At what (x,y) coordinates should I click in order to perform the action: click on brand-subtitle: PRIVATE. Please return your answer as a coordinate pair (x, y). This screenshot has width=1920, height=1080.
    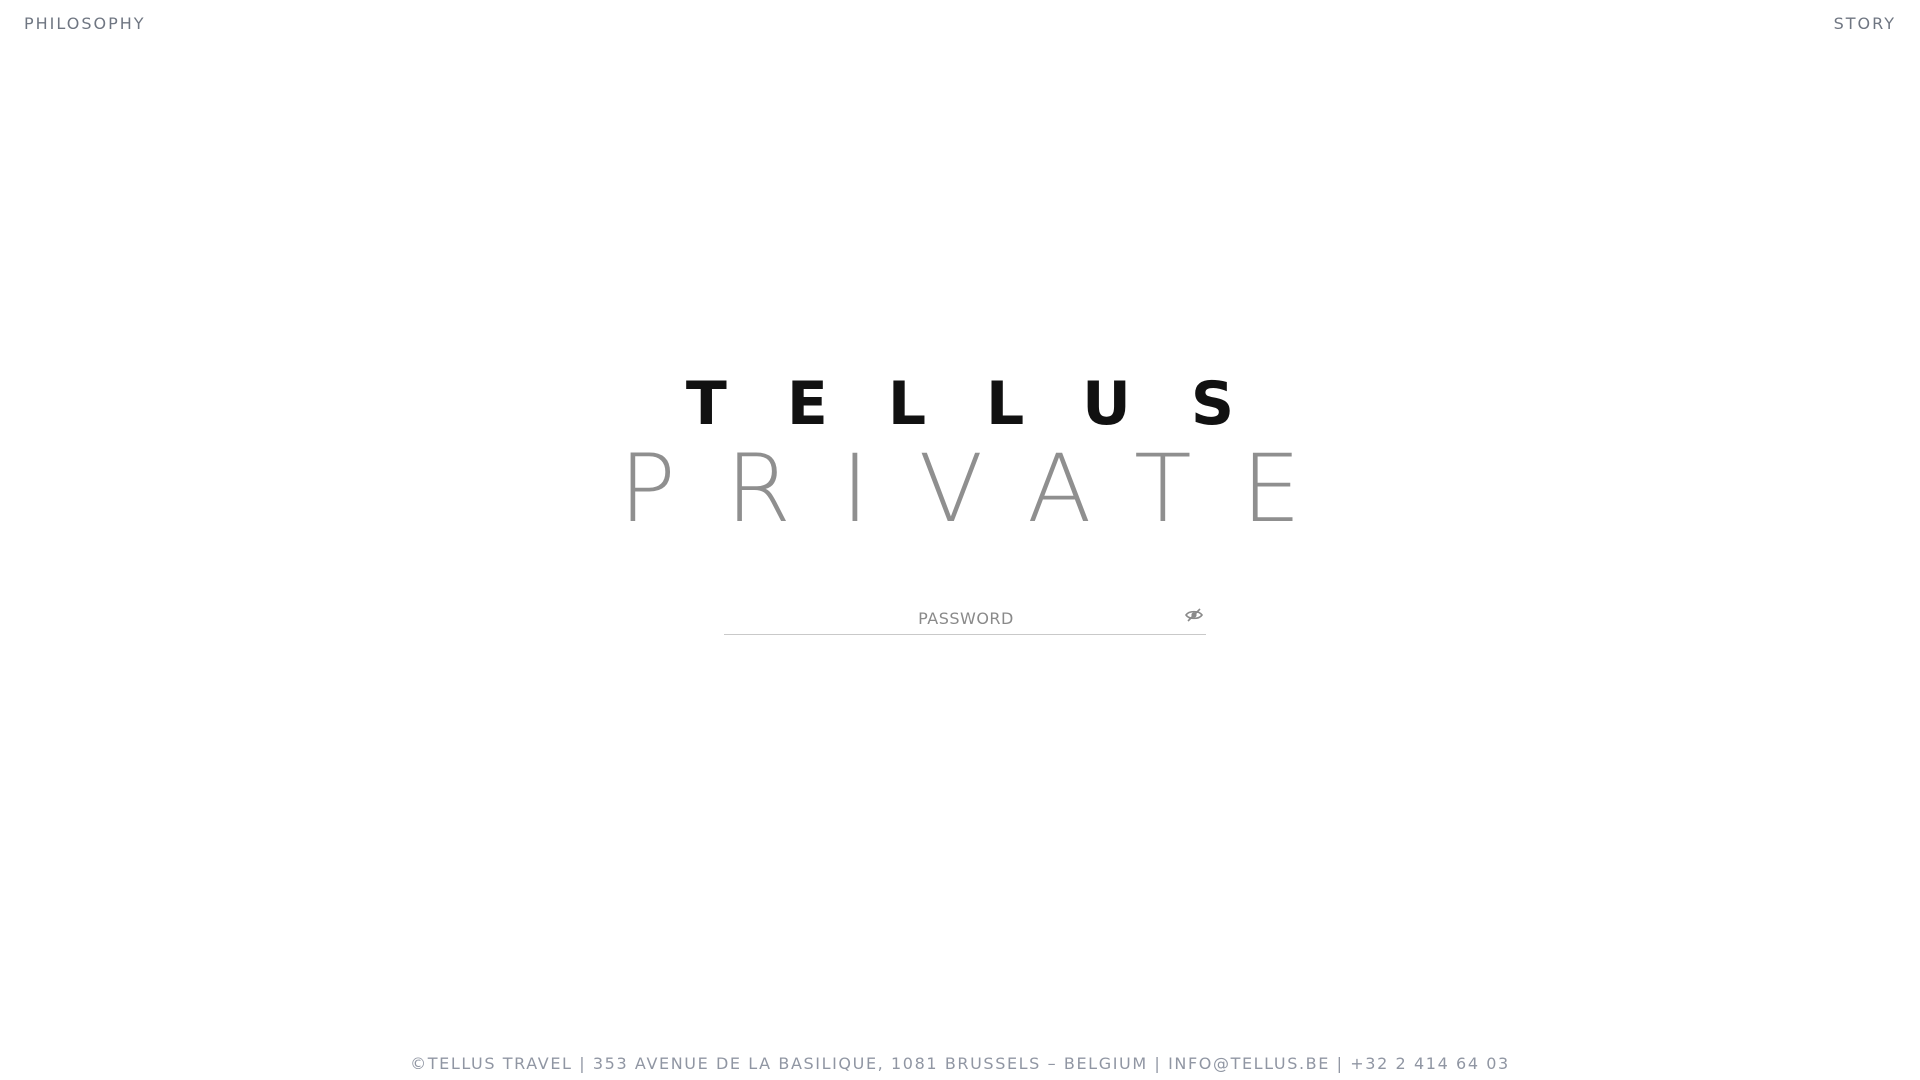
    Looking at the image, I should click on (985, 489).